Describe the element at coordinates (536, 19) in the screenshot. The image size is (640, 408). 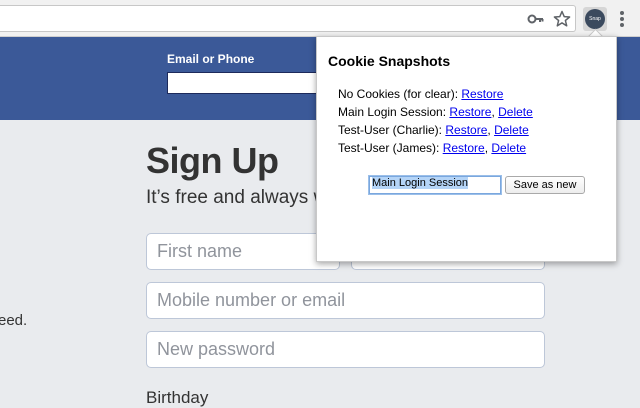
I see `key-icon` at that location.